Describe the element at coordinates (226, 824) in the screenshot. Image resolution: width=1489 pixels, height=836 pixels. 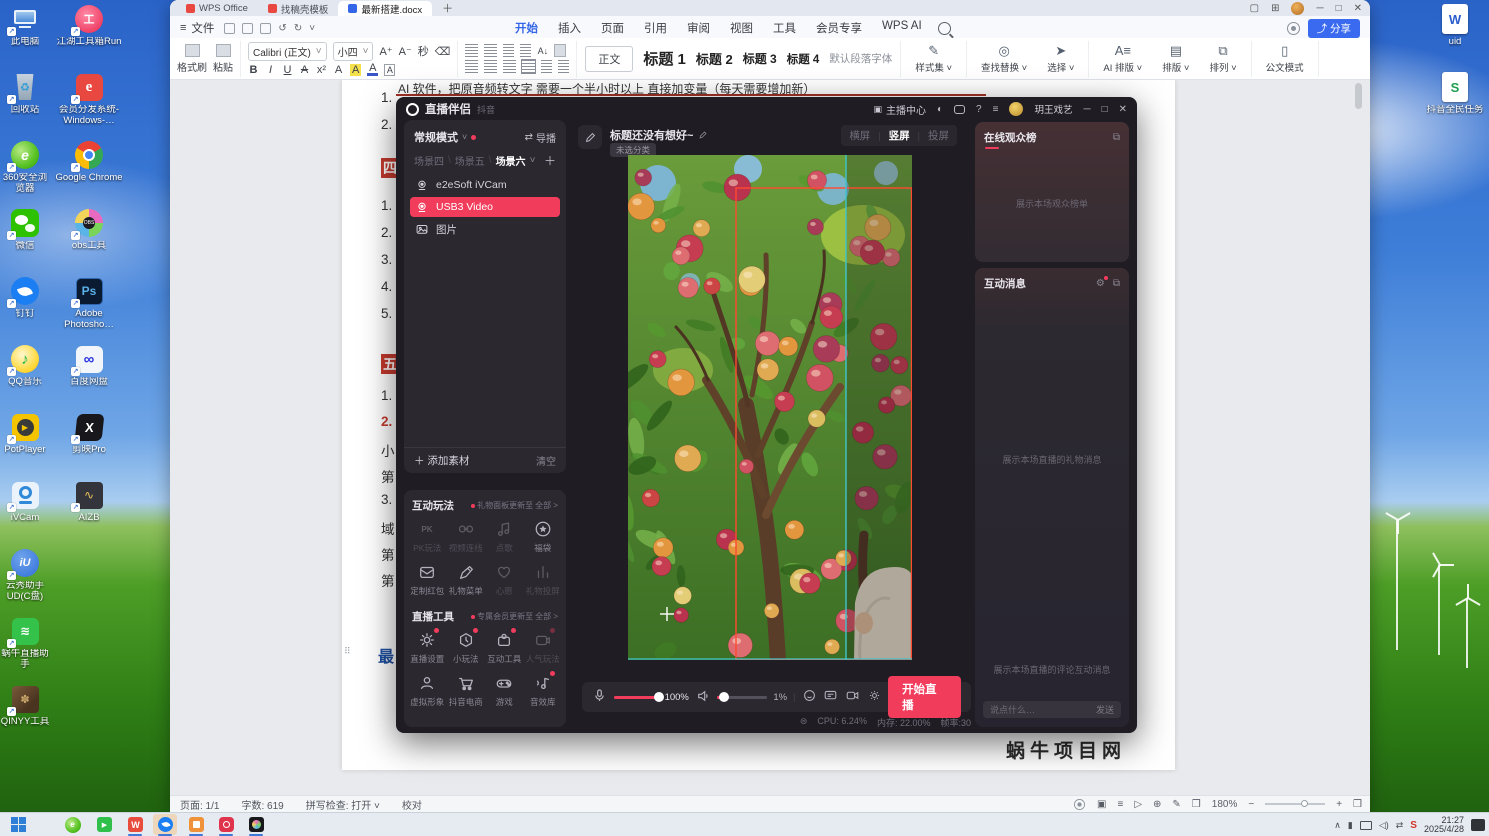
I see `taskbar-icon-obslive` at that location.